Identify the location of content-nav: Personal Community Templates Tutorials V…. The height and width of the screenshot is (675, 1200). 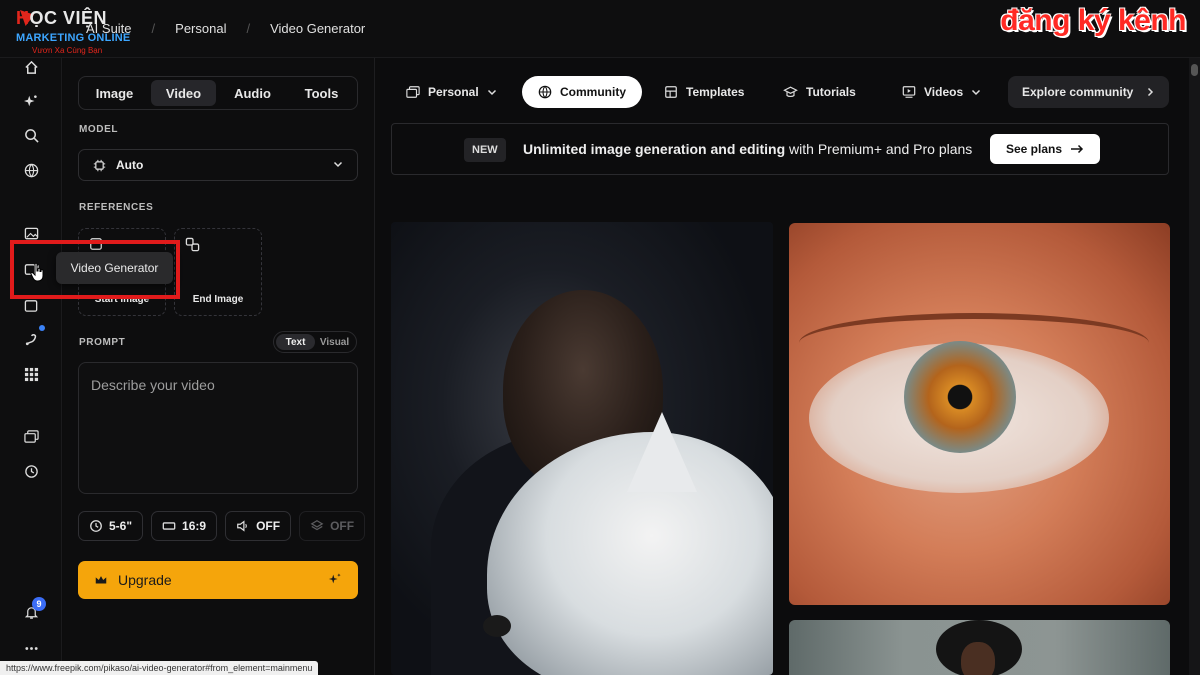
(782, 92).